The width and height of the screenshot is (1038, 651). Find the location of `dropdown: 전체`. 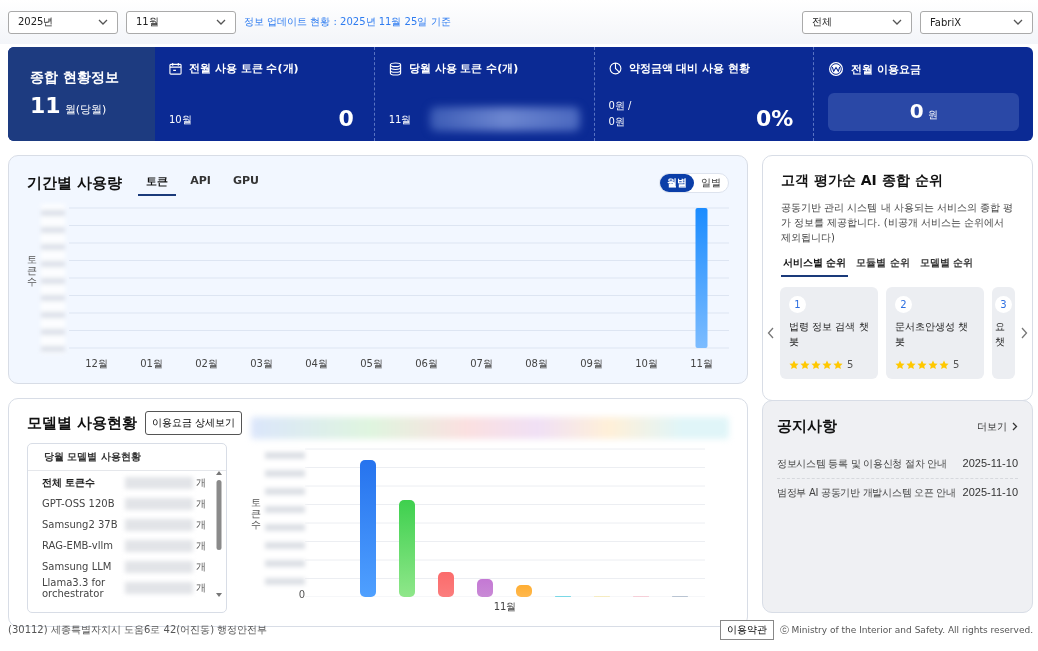

dropdown: 전체 is located at coordinates (857, 22).